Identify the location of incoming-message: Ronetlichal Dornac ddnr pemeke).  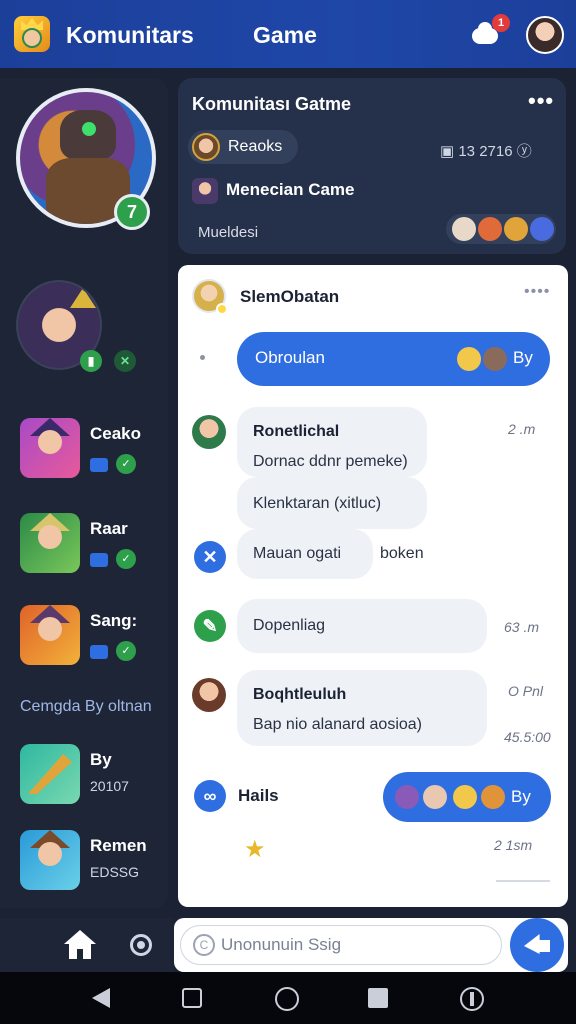
(332, 442).